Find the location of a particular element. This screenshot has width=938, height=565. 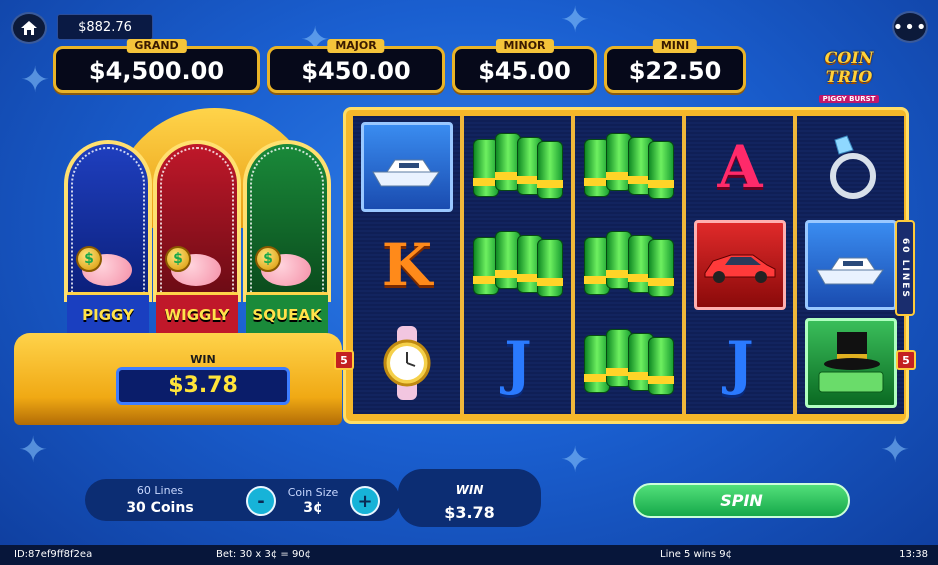

win-panel-label: WIN is located at coordinates (469, 490).